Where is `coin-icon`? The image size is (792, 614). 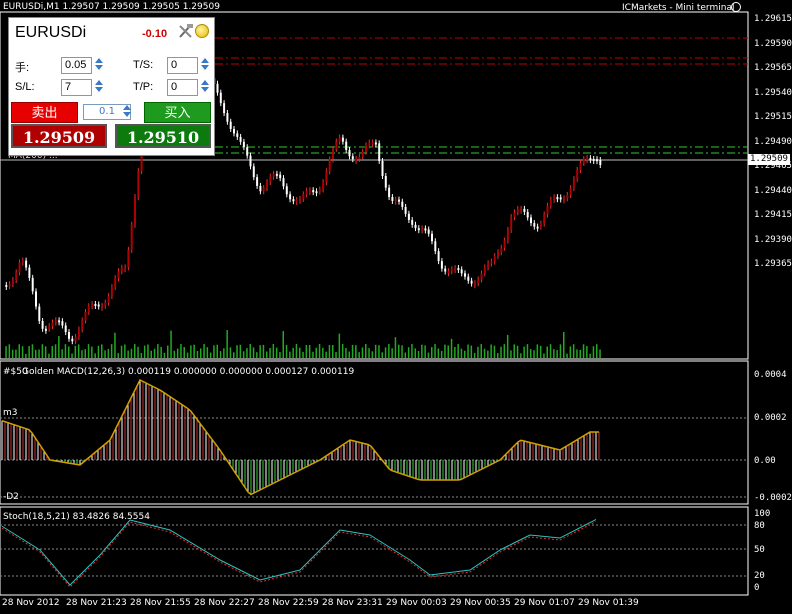
coin-icon is located at coordinates (202, 31).